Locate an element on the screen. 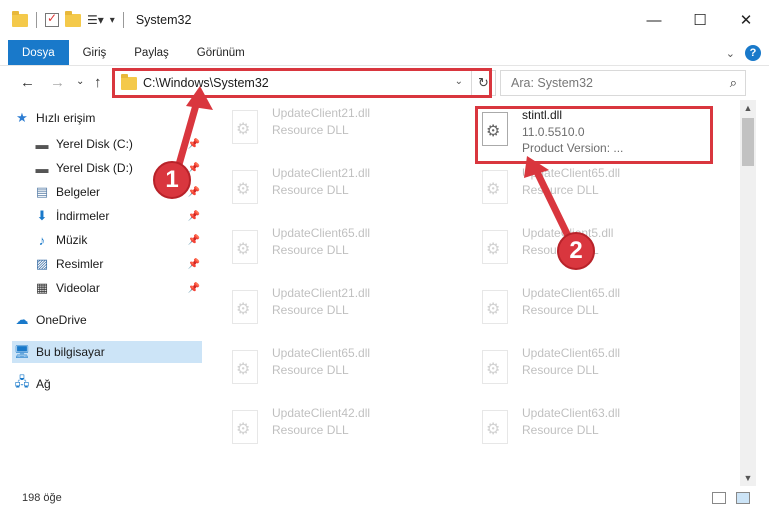 The height and width of the screenshot is (523, 769). download-icon: ⬇ is located at coordinates (42, 215).